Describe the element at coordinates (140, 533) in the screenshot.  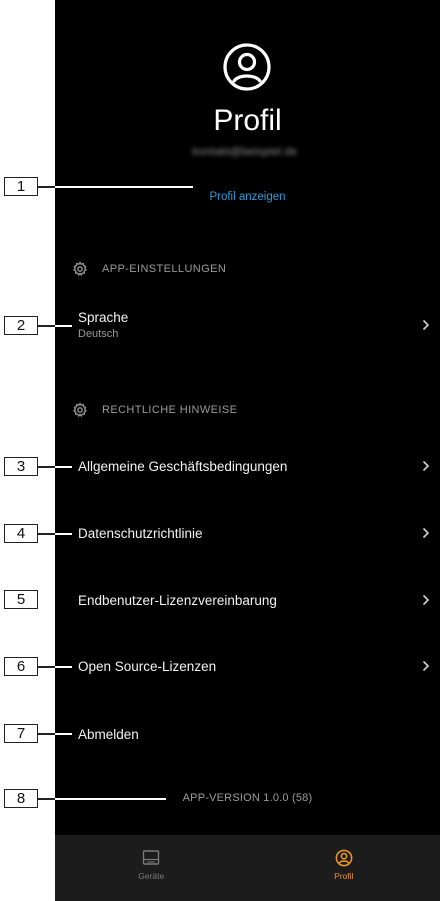
I see `privacy-label: Datenschutzrichtlinie` at that location.